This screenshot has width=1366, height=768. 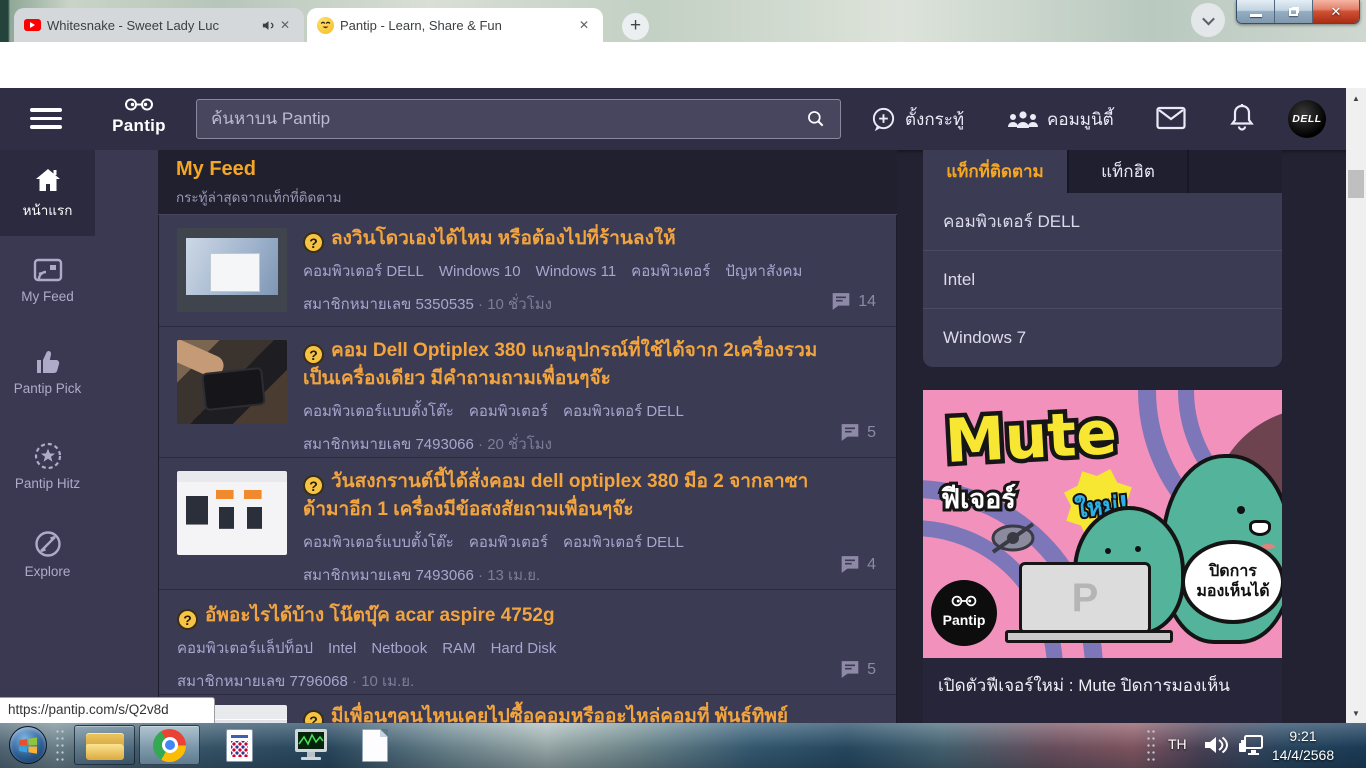 I want to click on tab-bar-filler, so click(x=1234, y=171).